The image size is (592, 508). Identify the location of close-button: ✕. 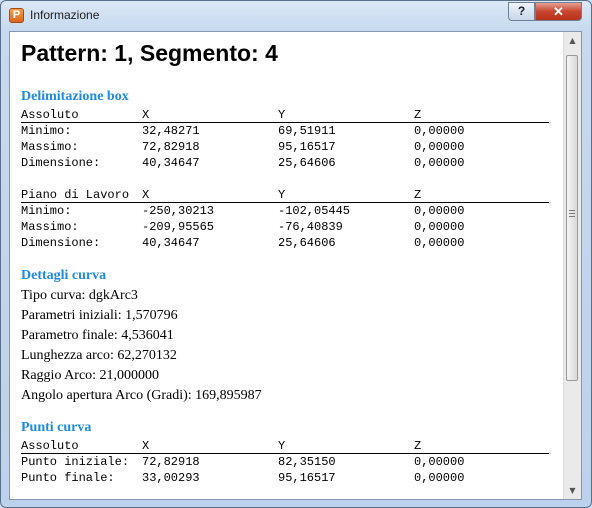
(558, 11).